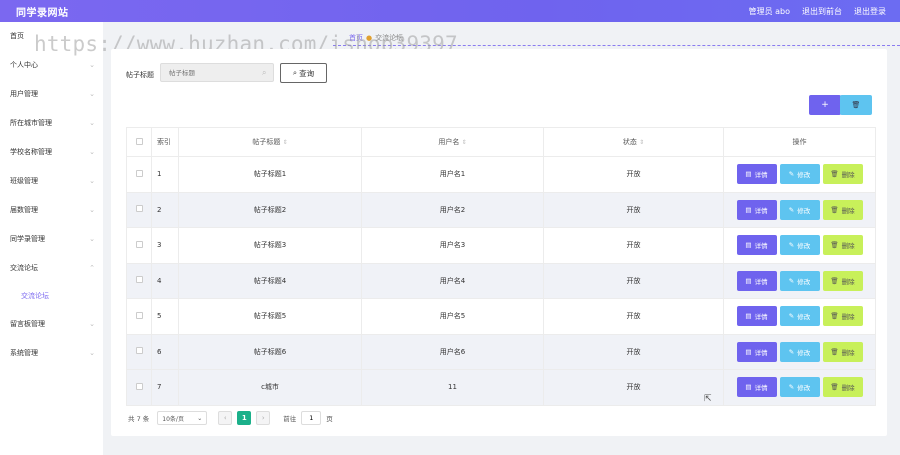  I want to click on sidebar-item-class: 班级管理 ⌄, so click(51, 181).